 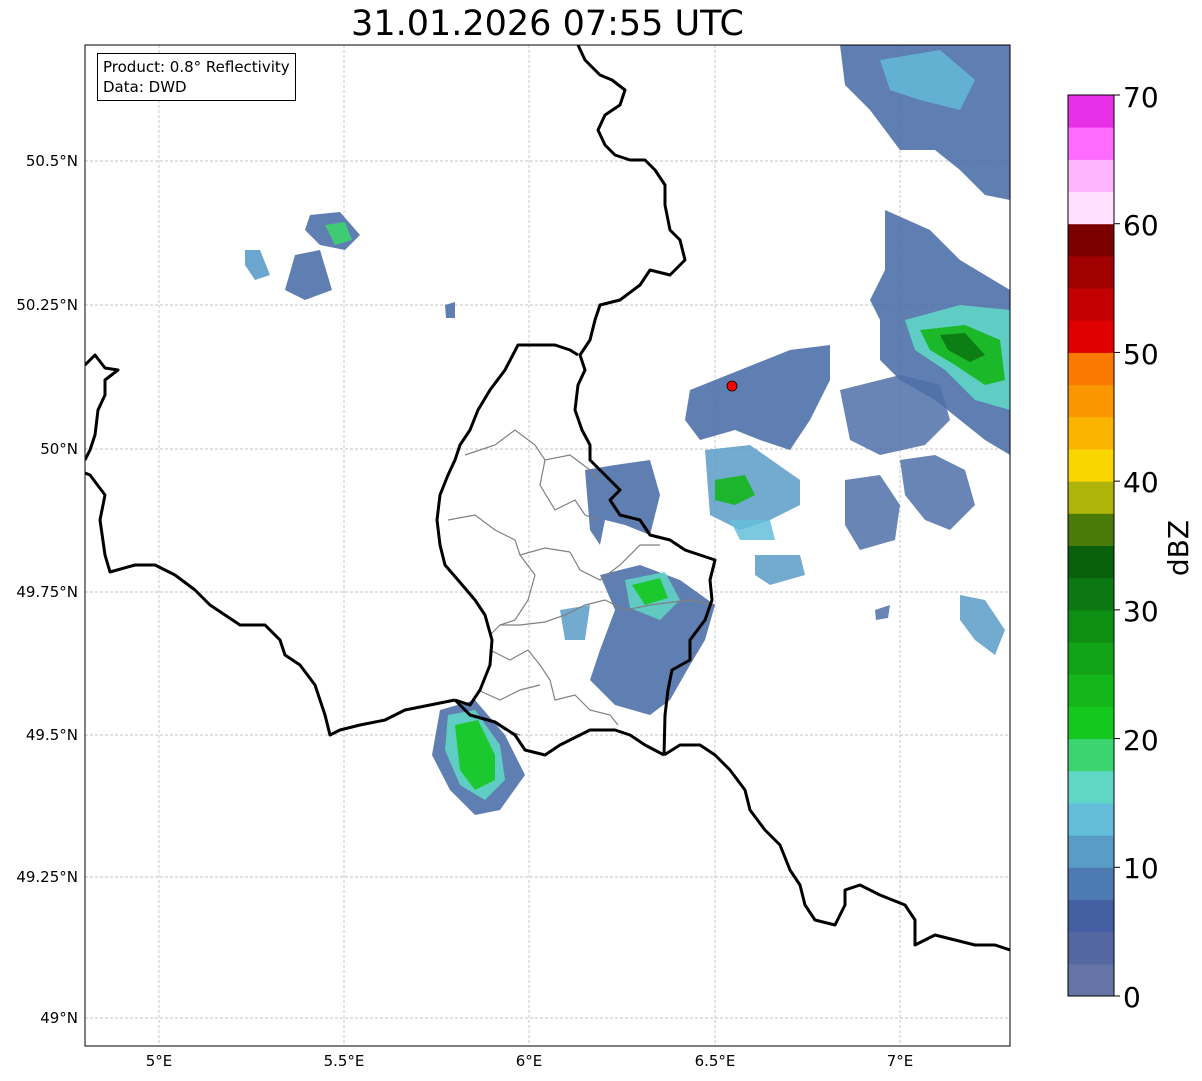 I want to click on lat-tick-label: 49°N, so click(x=59, y=1018).